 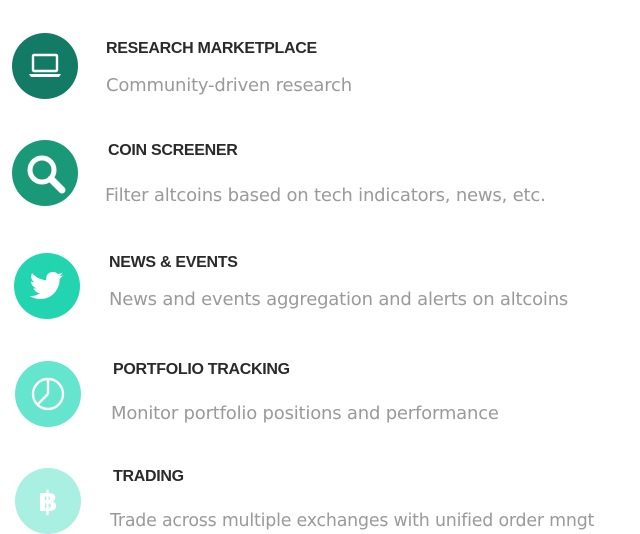 What do you see at coordinates (229, 85) in the screenshot?
I see `feature-description: Community-driven research` at bounding box center [229, 85].